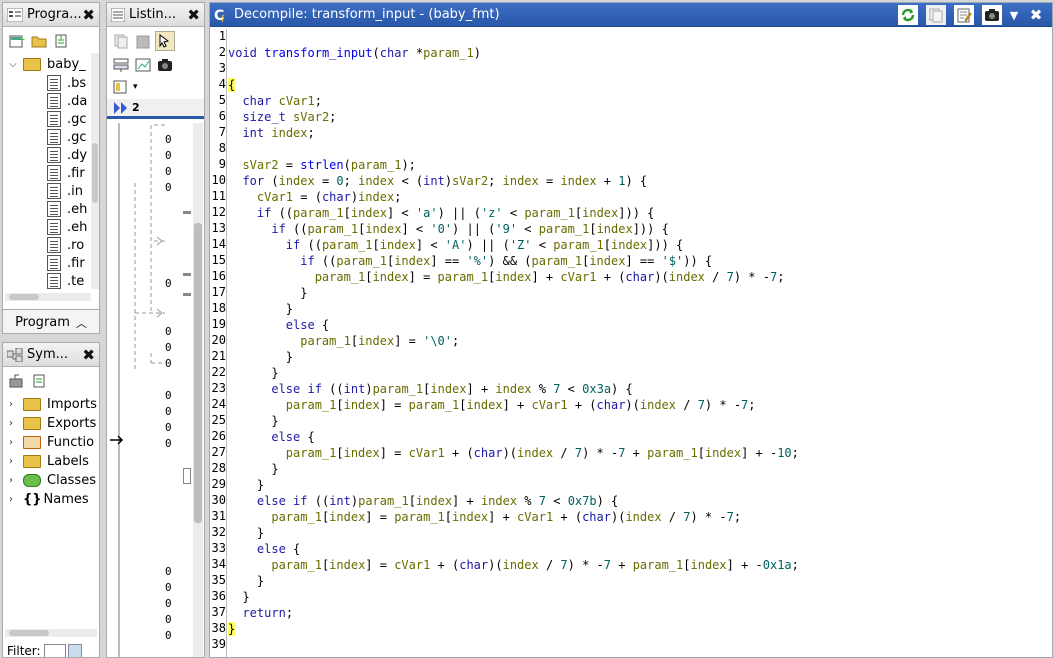 This screenshot has height=658, width=1053. Describe the element at coordinates (67, 101) in the screenshot. I see `tree-item: .da` at that location.